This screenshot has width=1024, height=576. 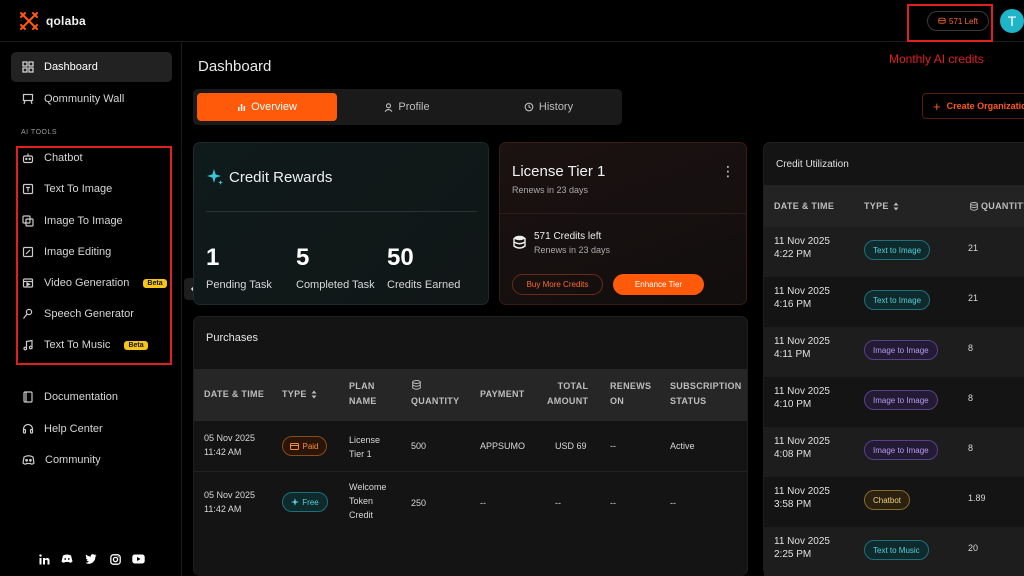 What do you see at coordinates (424, 285) in the screenshot?
I see `credits-earned-label: Credits Earned` at bounding box center [424, 285].